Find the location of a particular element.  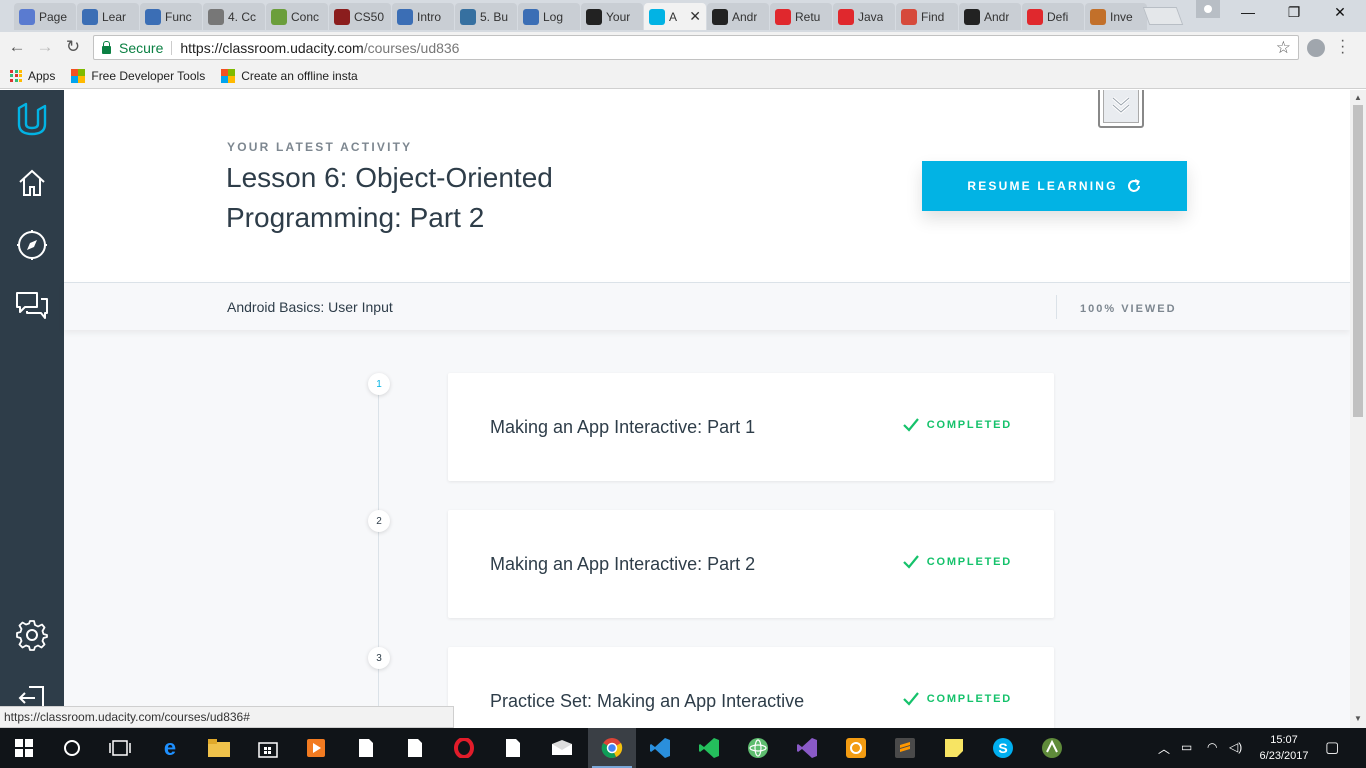

orange-app-icon is located at coordinates (856, 748).